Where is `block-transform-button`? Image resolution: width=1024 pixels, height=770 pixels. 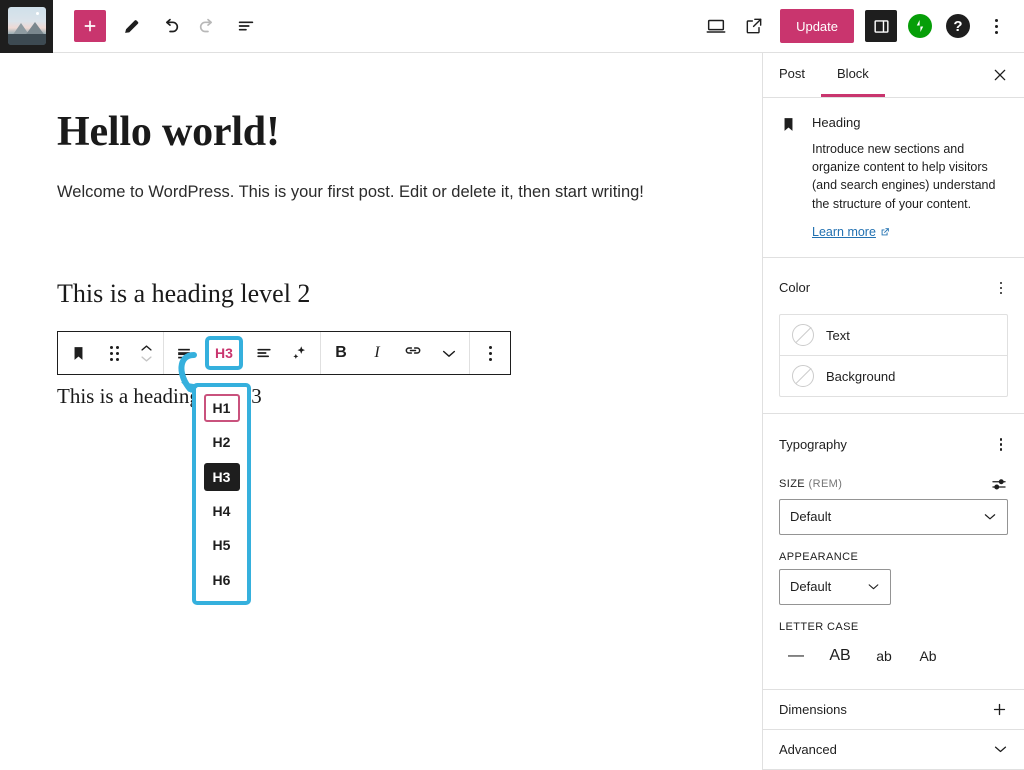
block-transform-button is located at coordinates (184, 353).